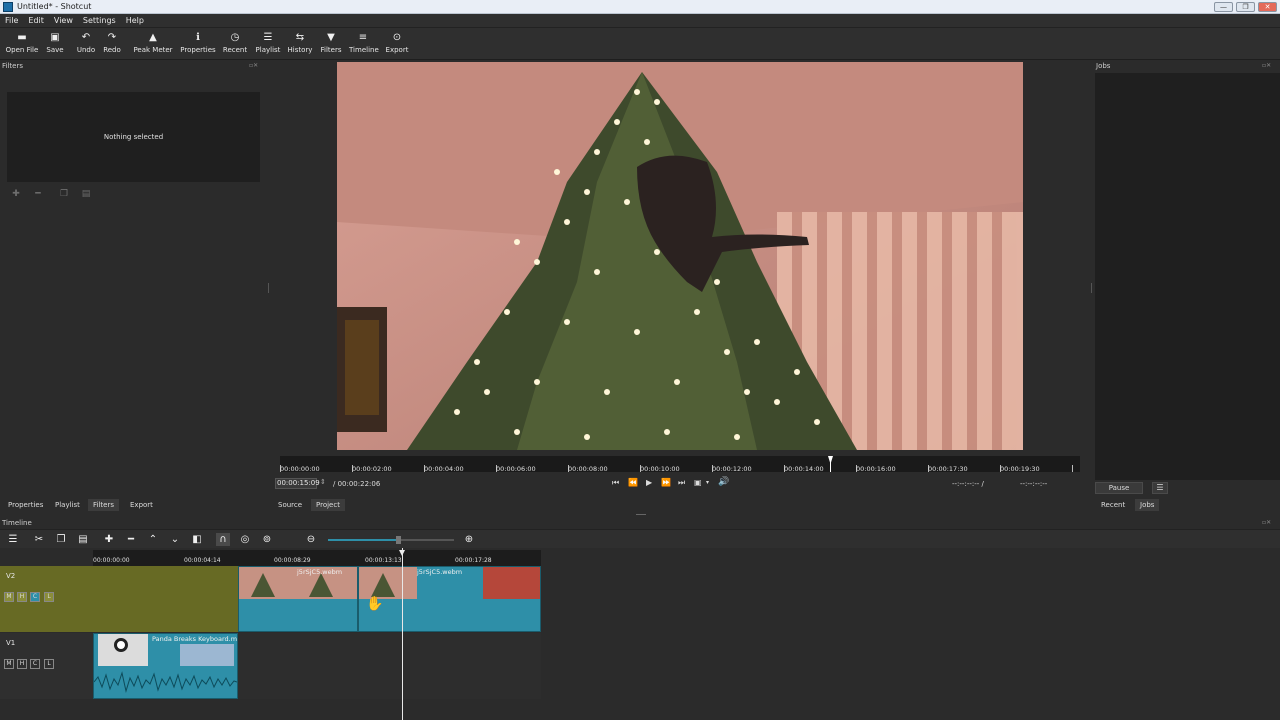 The image size is (1280, 720). What do you see at coordinates (398, 540) in the screenshot?
I see `zoom-slider-handle` at bounding box center [398, 540].